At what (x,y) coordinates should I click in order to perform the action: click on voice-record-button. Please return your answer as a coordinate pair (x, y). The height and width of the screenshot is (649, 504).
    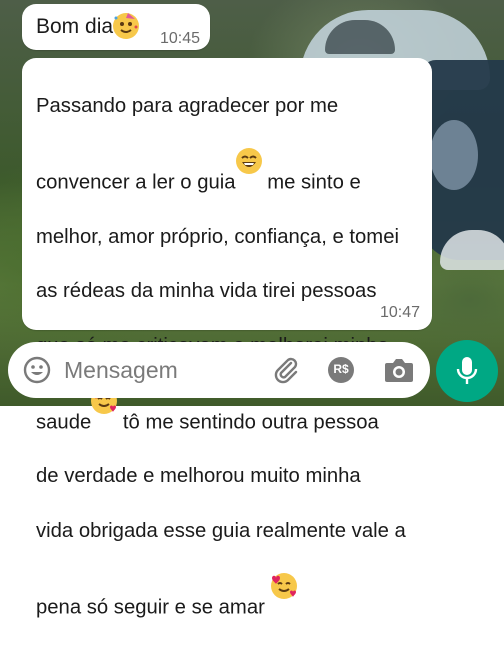
    Looking at the image, I should click on (467, 371).